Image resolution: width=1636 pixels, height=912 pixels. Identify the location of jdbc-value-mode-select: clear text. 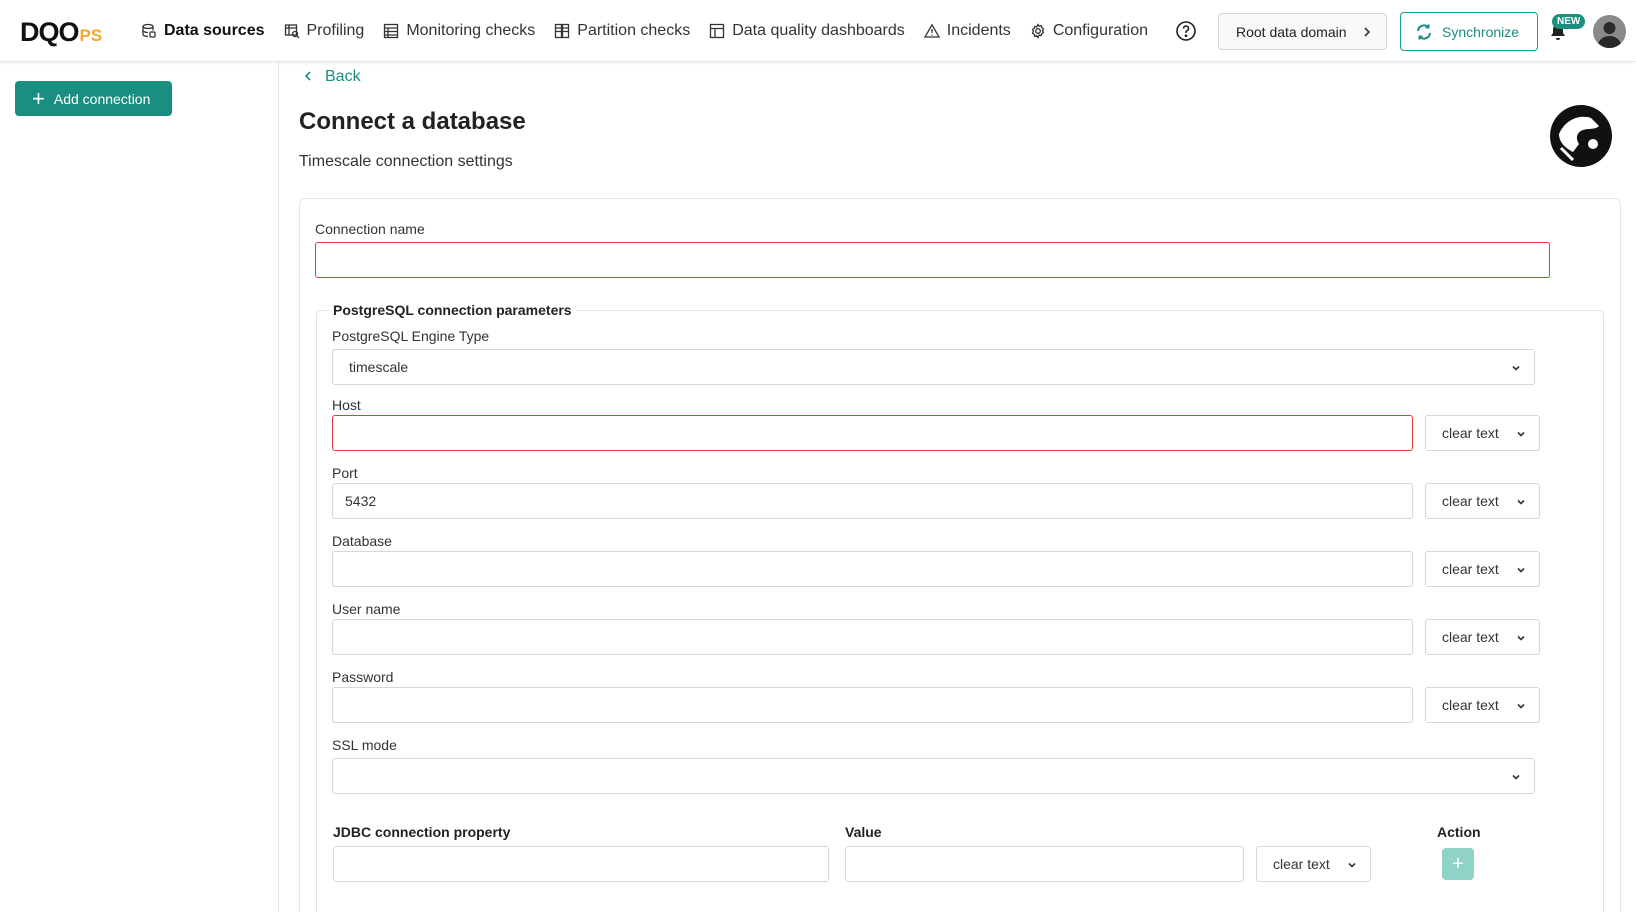
(1313, 864).